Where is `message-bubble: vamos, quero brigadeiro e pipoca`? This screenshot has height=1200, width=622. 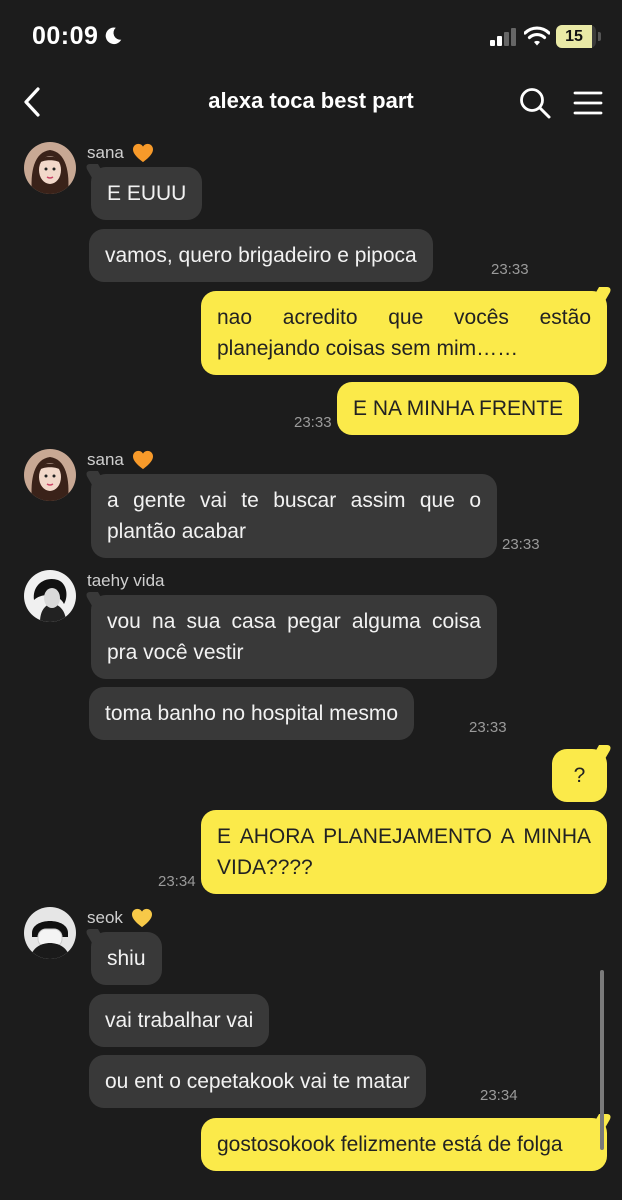 message-bubble: vamos, quero brigadeiro e pipoca is located at coordinates (261, 255).